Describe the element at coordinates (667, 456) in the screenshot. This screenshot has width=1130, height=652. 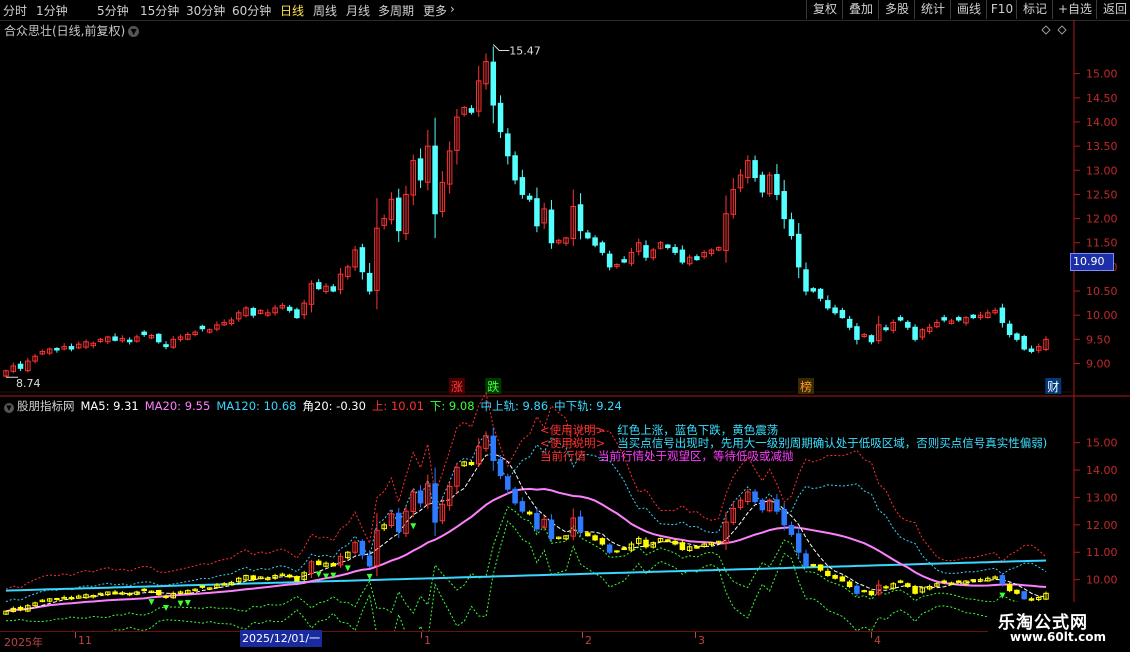
I see `note-line-2: 当前行情 当前行情处于观望区，等待低吸或减抛` at that location.